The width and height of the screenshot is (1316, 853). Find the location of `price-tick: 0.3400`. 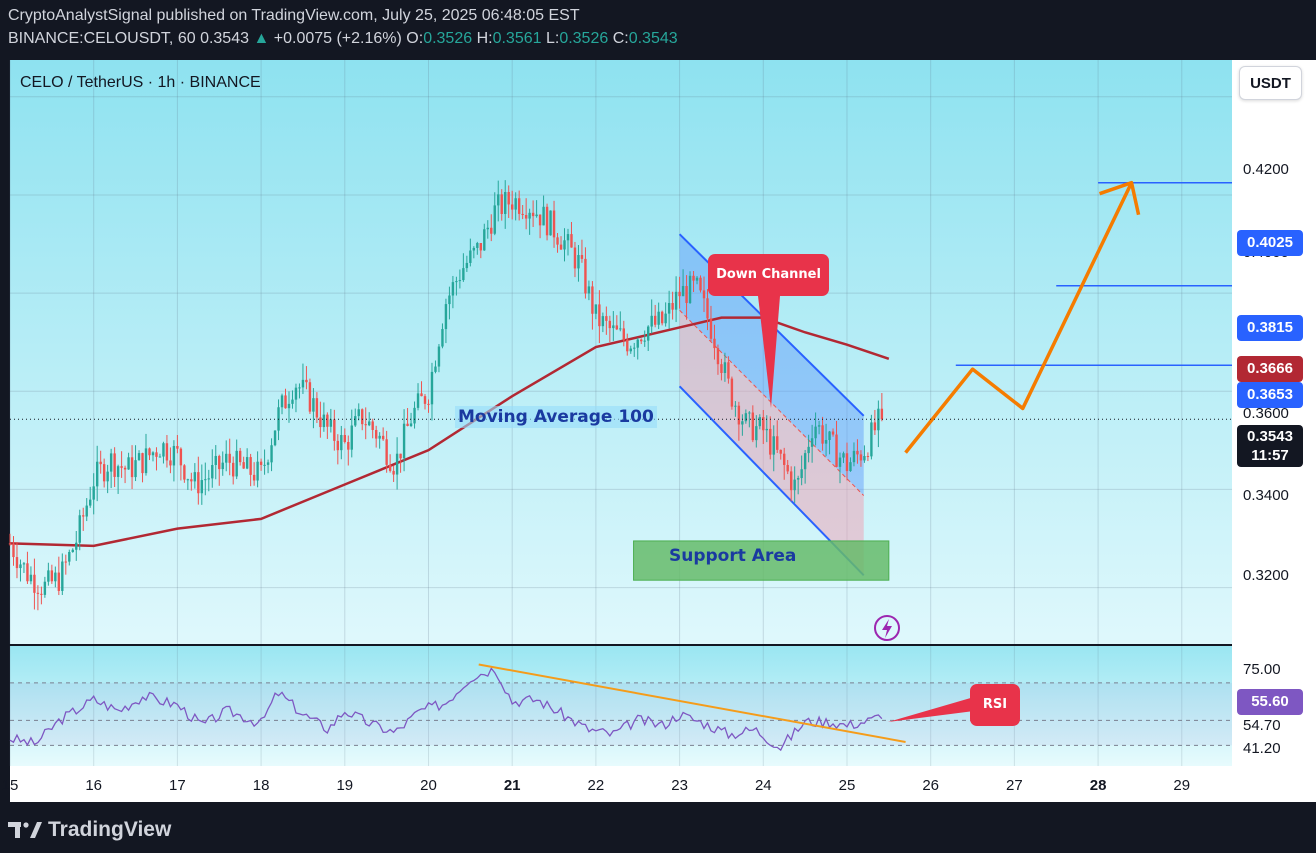

price-tick: 0.3400 is located at coordinates (1266, 495).